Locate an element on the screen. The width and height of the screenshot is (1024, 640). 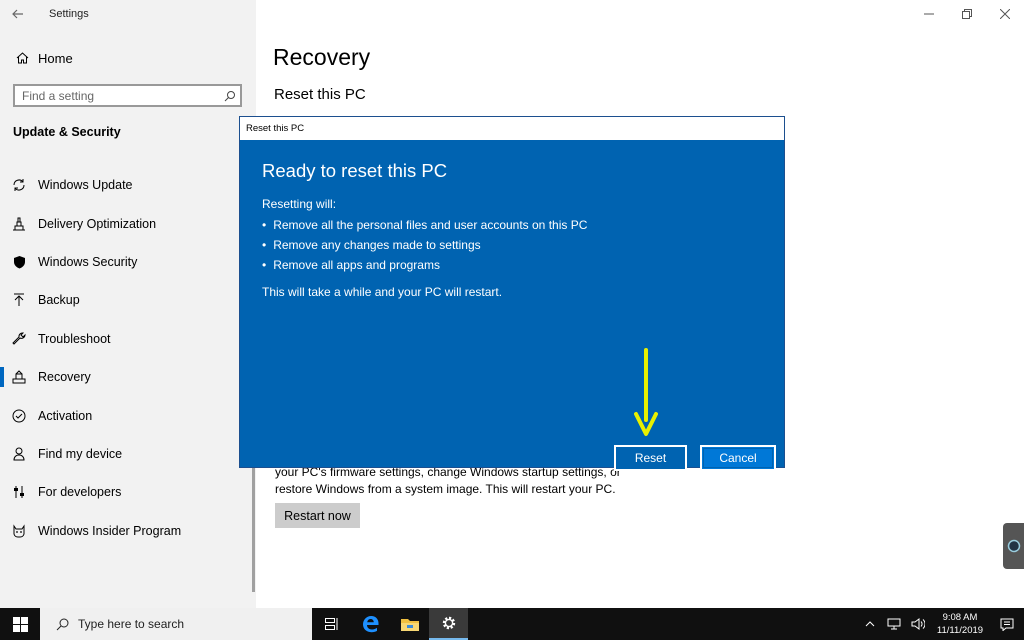
sidebar-item-label: Windows Insider Program is located at coordinates (110, 530).